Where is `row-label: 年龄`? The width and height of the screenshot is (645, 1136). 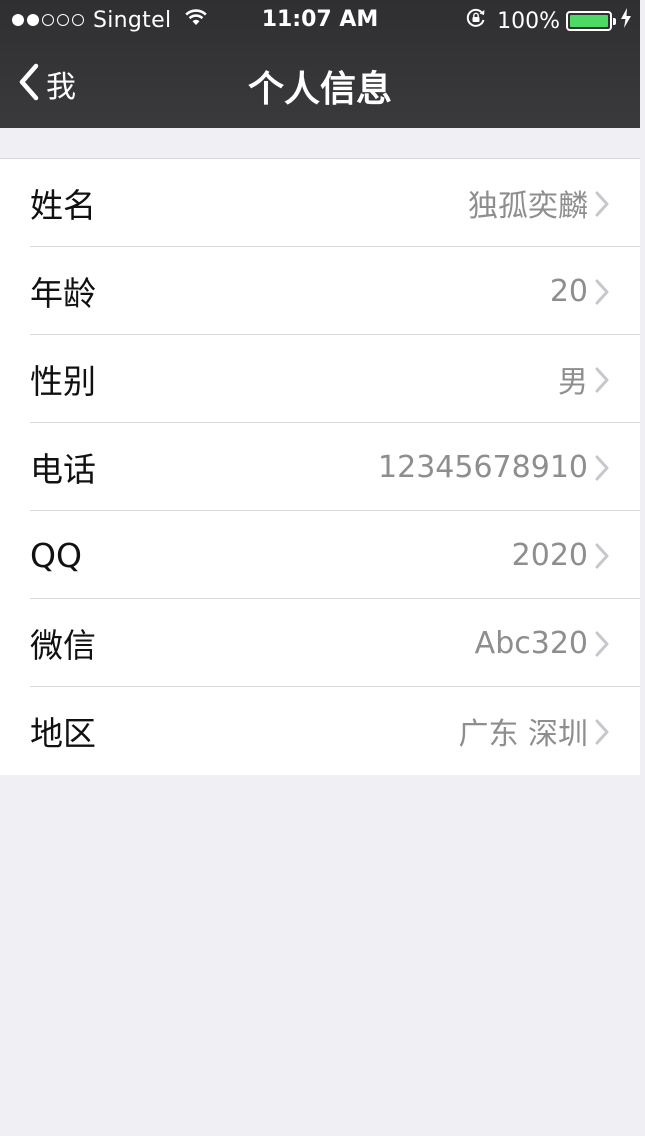
row-label: 年龄 is located at coordinates (63, 293).